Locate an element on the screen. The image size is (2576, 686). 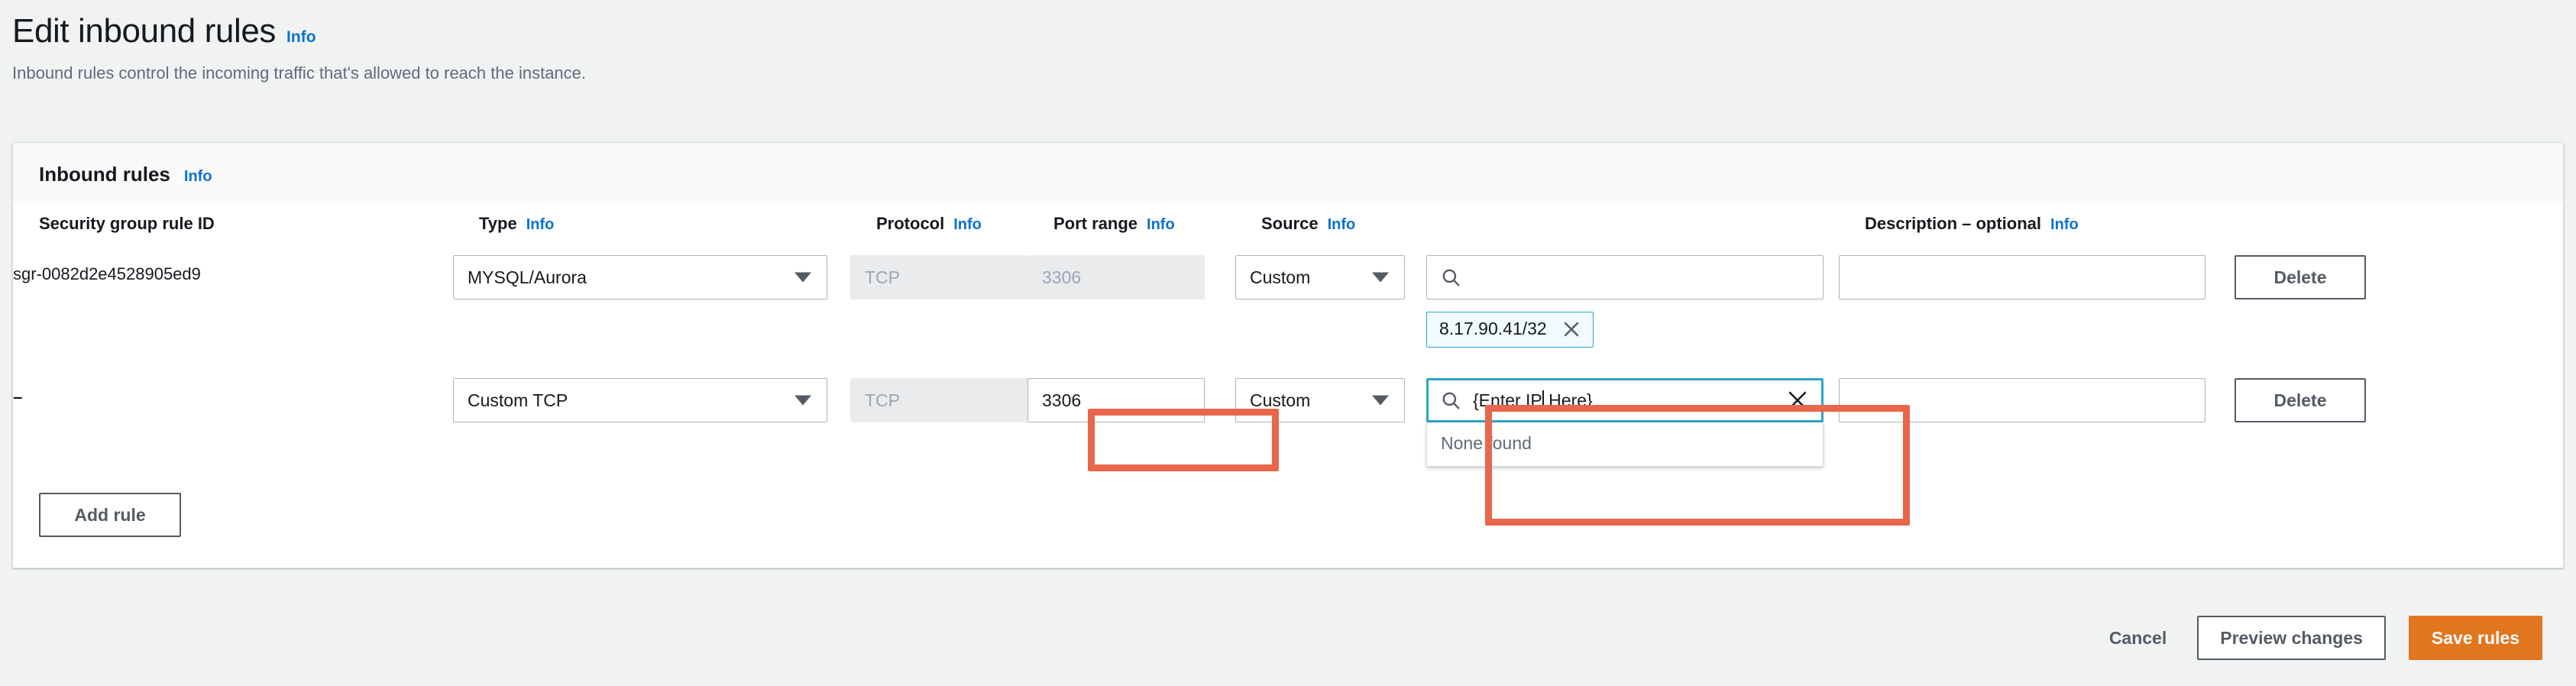
source-token-label: 8.17.90.41/32 is located at coordinates (1493, 328).